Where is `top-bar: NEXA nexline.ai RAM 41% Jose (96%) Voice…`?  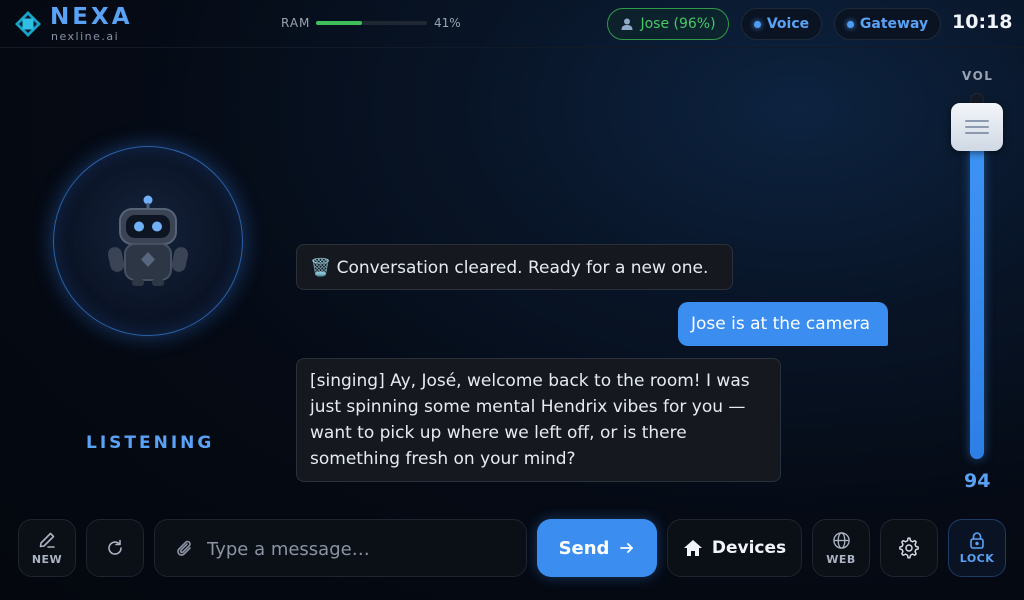
top-bar: NEXA nexline.ai RAM 41% Jose (96%) Voice… is located at coordinates (512, 24).